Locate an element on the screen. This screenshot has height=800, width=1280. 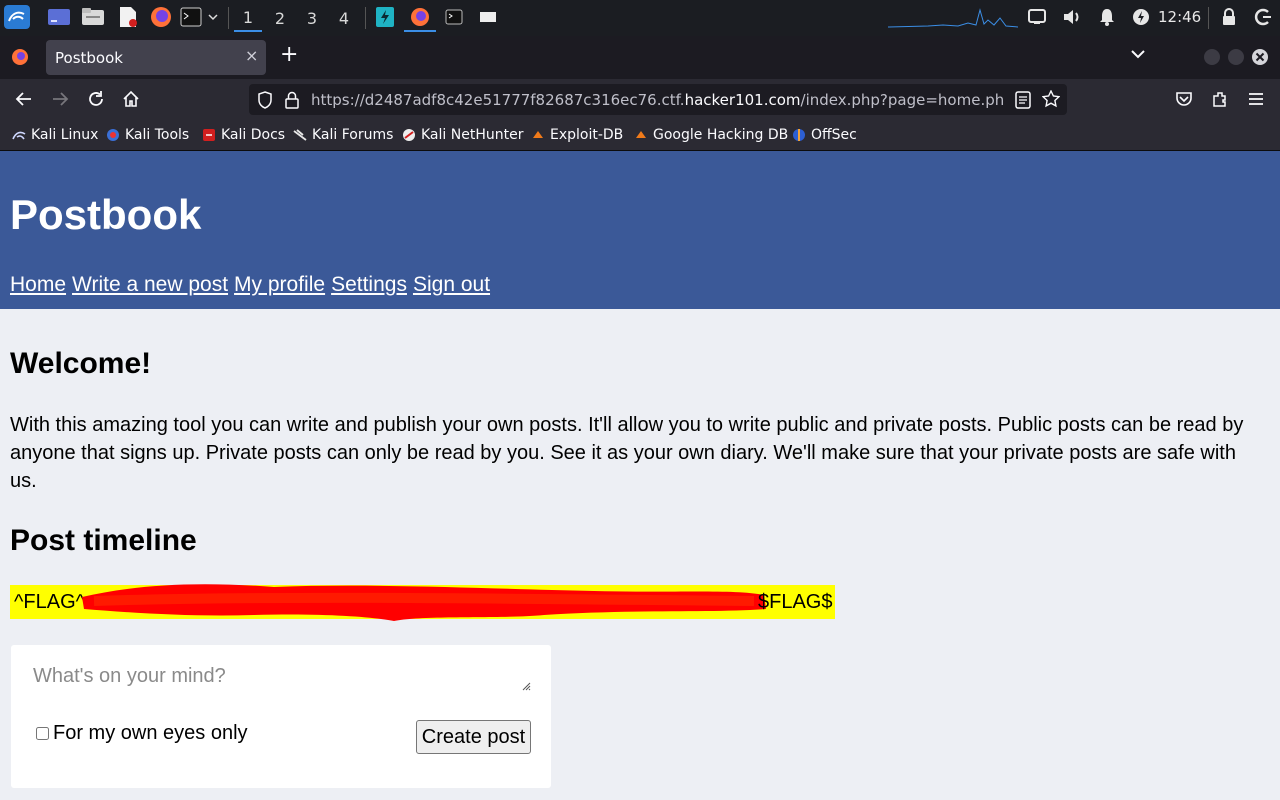
reader-view-icon is located at coordinates (1023, 102).